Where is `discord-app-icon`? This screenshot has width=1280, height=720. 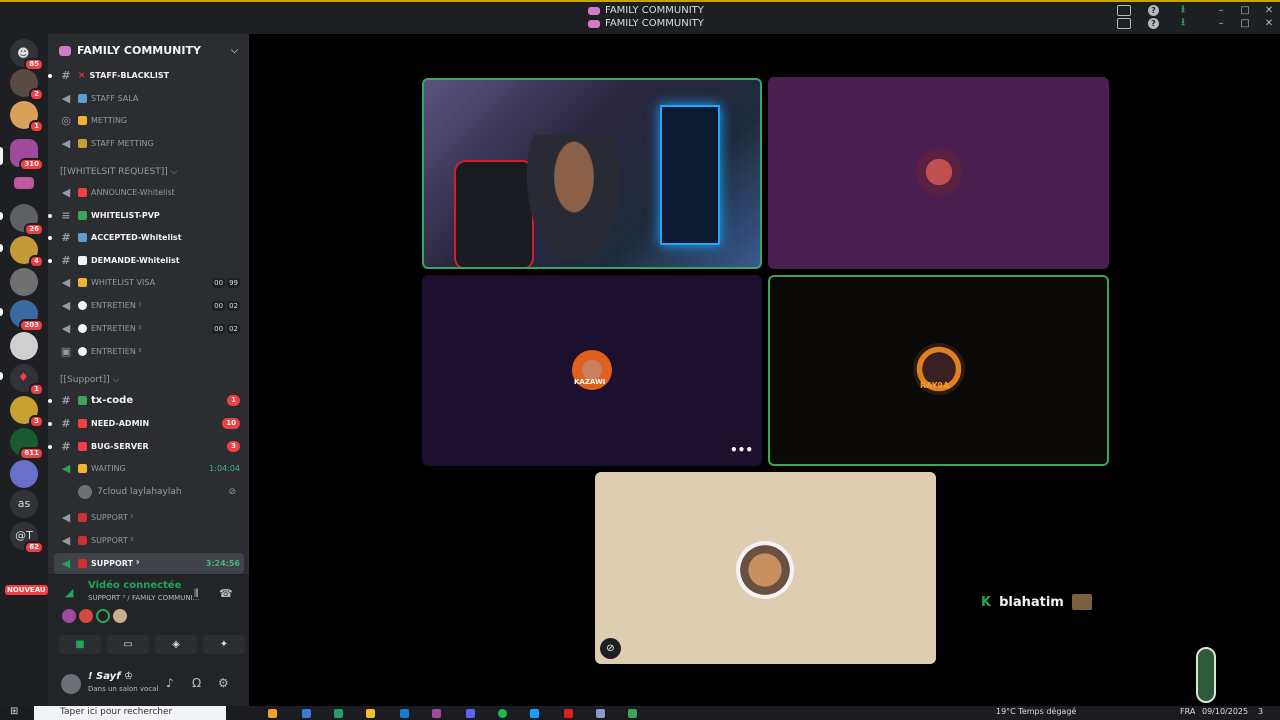 discord-app-icon is located at coordinates (470, 713).